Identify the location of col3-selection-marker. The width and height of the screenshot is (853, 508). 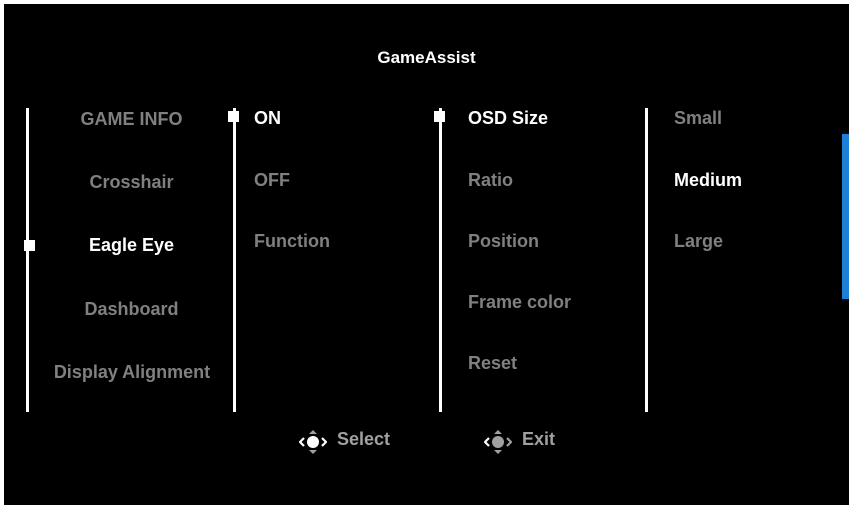
(439, 116).